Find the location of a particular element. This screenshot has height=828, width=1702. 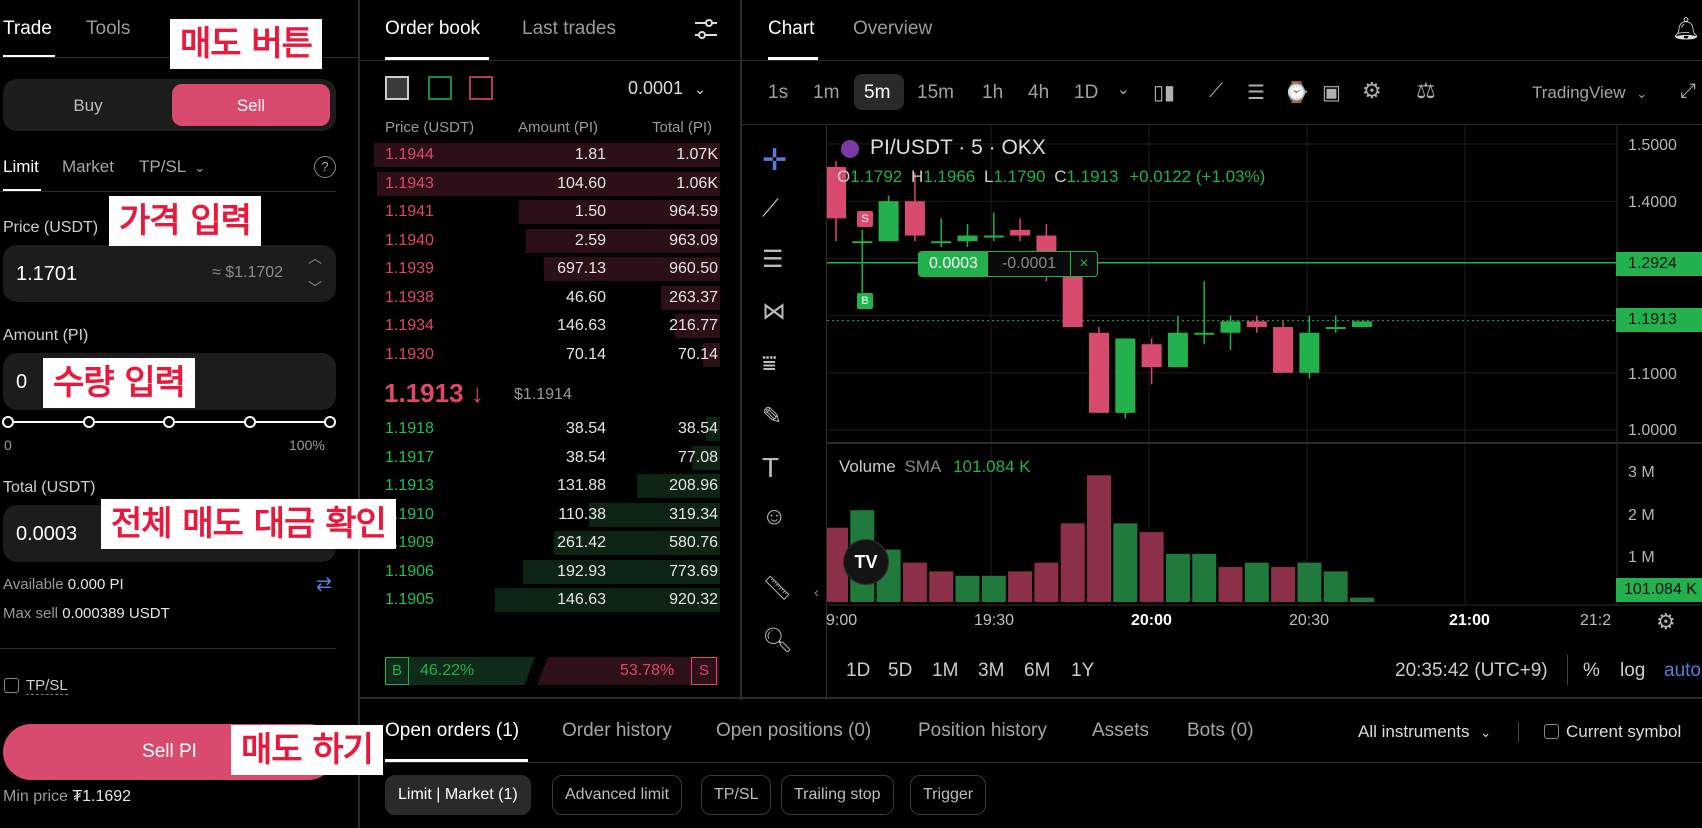

bid-row: 1.1910 110.38 319.34 is located at coordinates (547, 515).